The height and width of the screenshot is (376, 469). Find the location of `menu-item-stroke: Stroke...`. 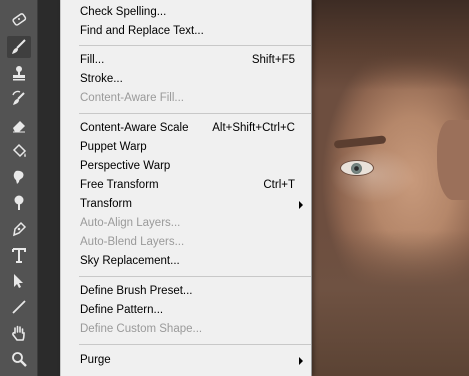

menu-item-stroke: Stroke... is located at coordinates (186, 79).